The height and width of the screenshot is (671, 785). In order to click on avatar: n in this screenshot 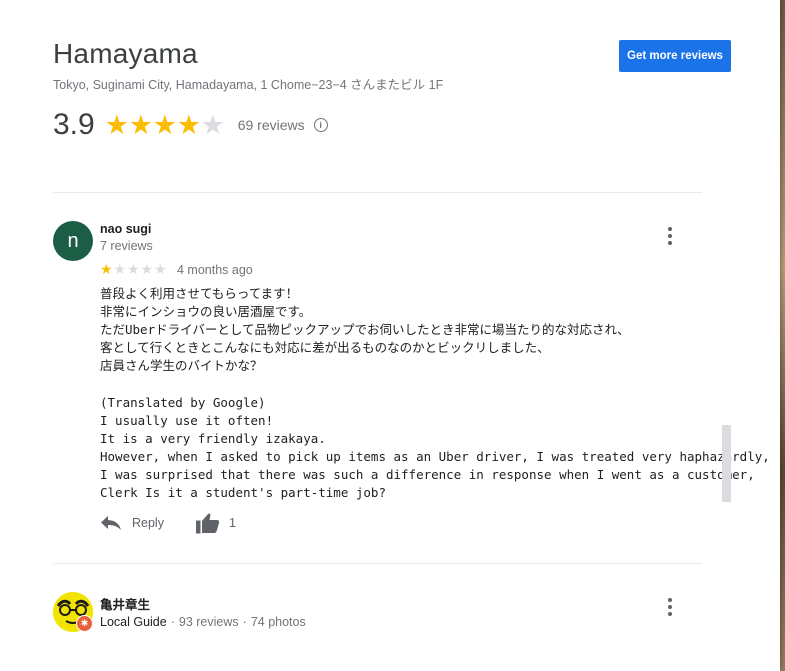, I will do `click(73, 241)`.